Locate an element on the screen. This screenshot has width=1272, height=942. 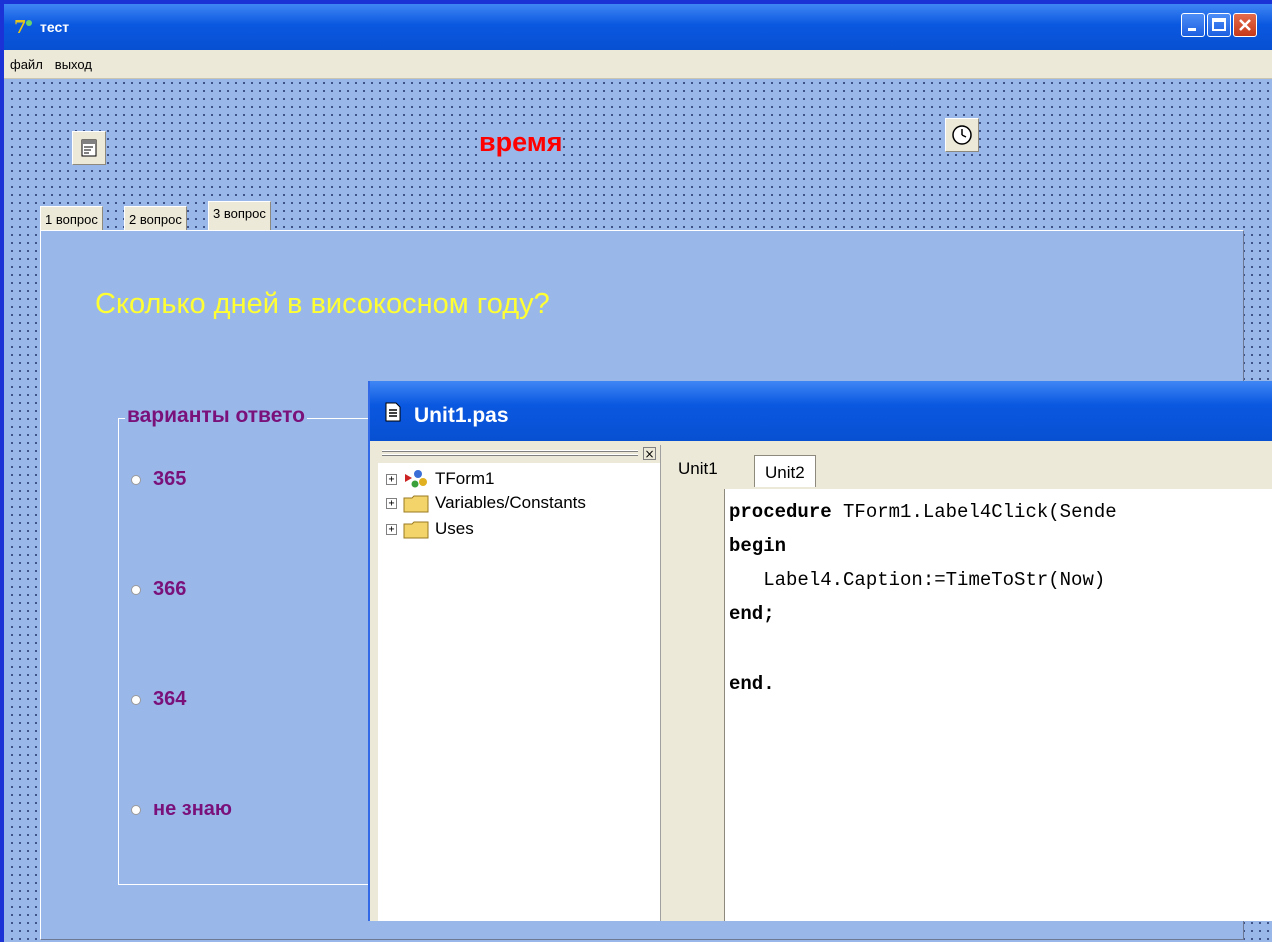
tab-unit2: Unit2 is located at coordinates (785, 471).